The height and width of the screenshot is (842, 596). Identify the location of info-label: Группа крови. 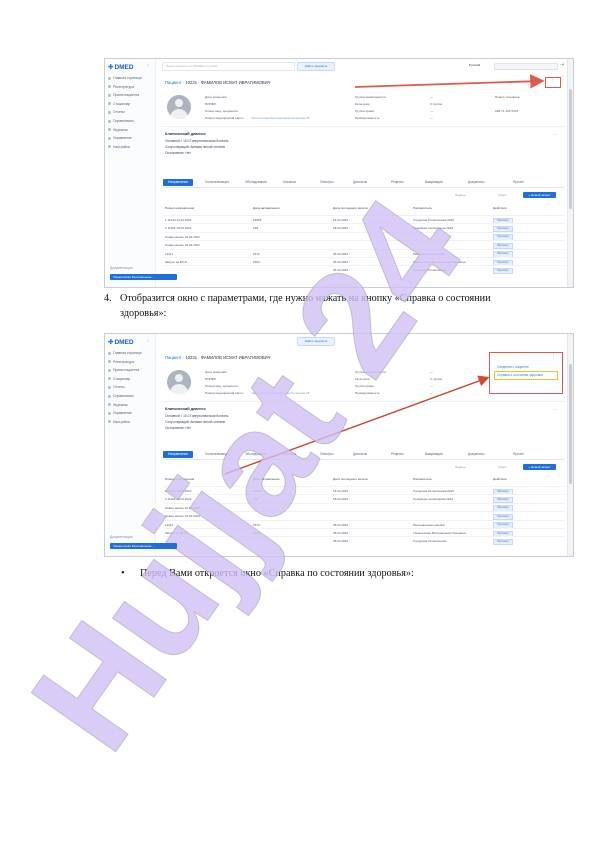
(364, 111).